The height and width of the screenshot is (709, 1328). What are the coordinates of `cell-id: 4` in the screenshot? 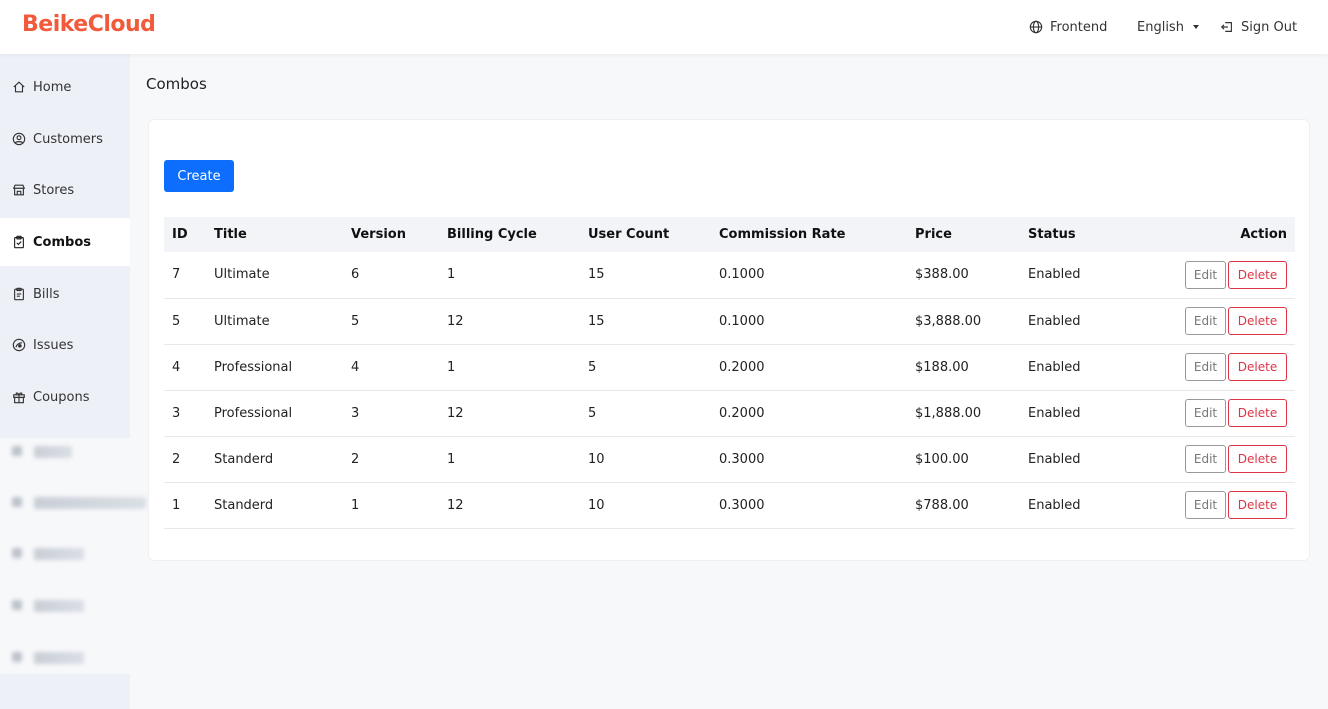 It's located at (176, 367).